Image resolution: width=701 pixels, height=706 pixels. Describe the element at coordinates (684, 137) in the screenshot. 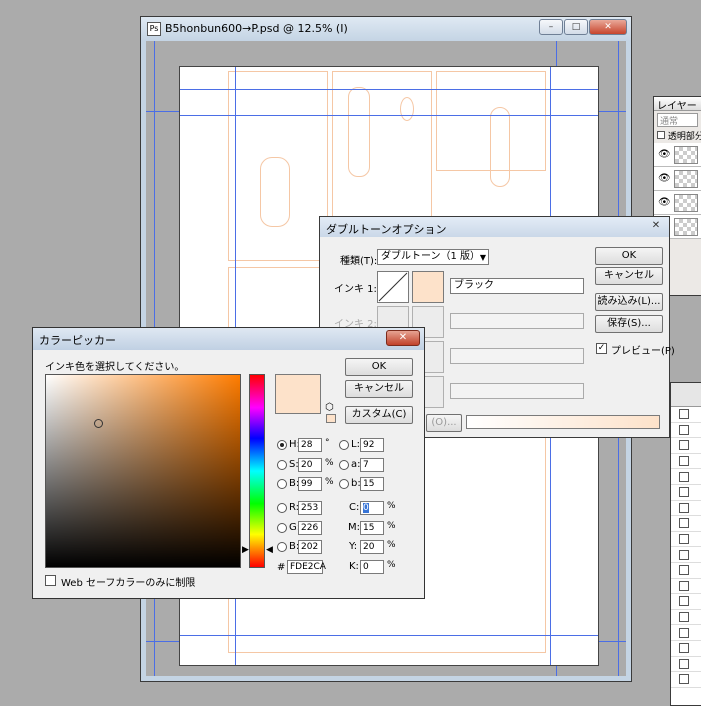

I see `lock-transparent-label: 透明部分` at that location.